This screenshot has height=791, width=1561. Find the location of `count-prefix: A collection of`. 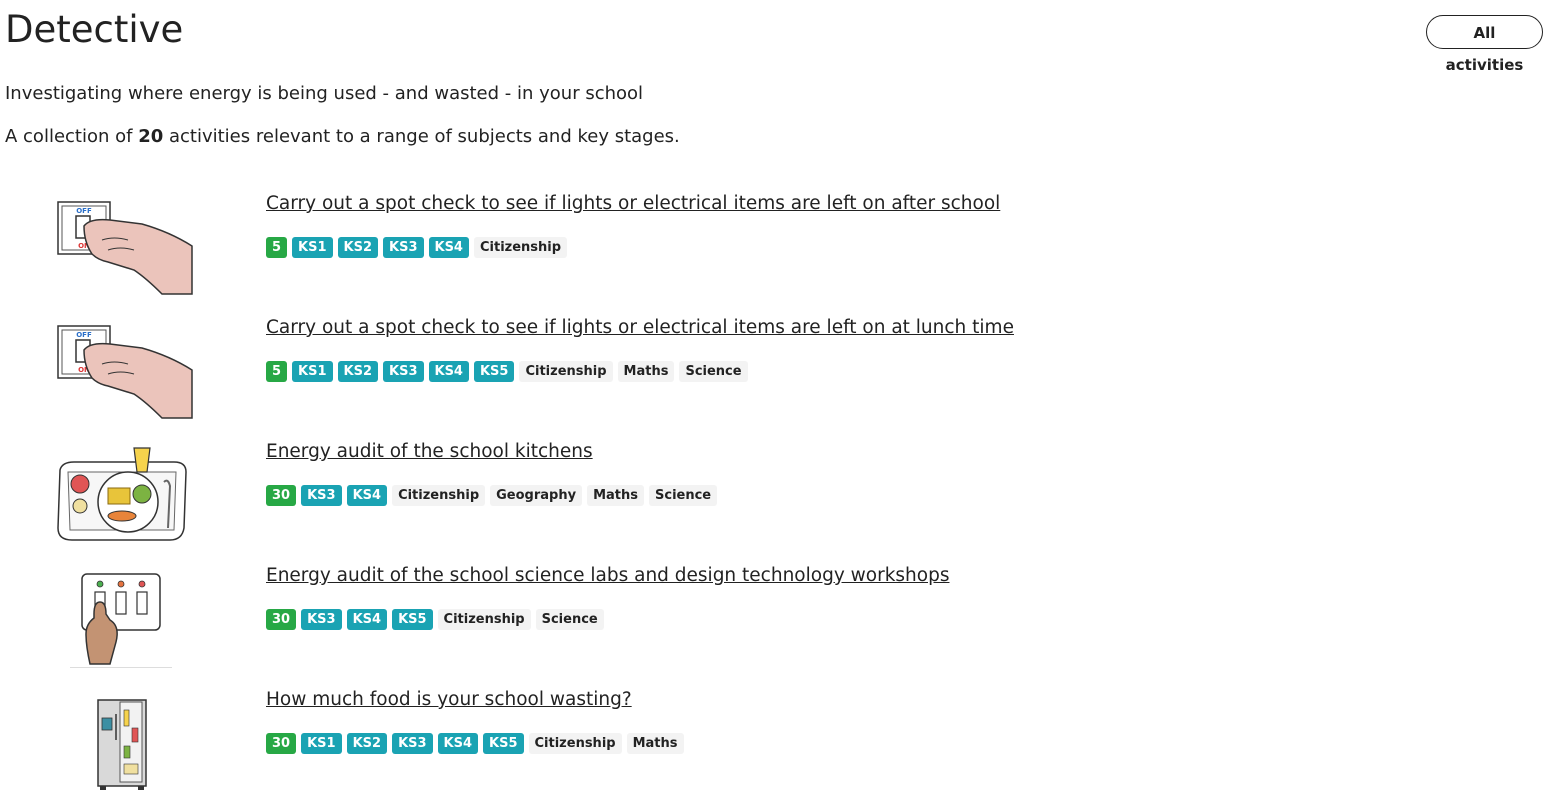

count-prefix: A collection of is located at coordinates (72, 136).